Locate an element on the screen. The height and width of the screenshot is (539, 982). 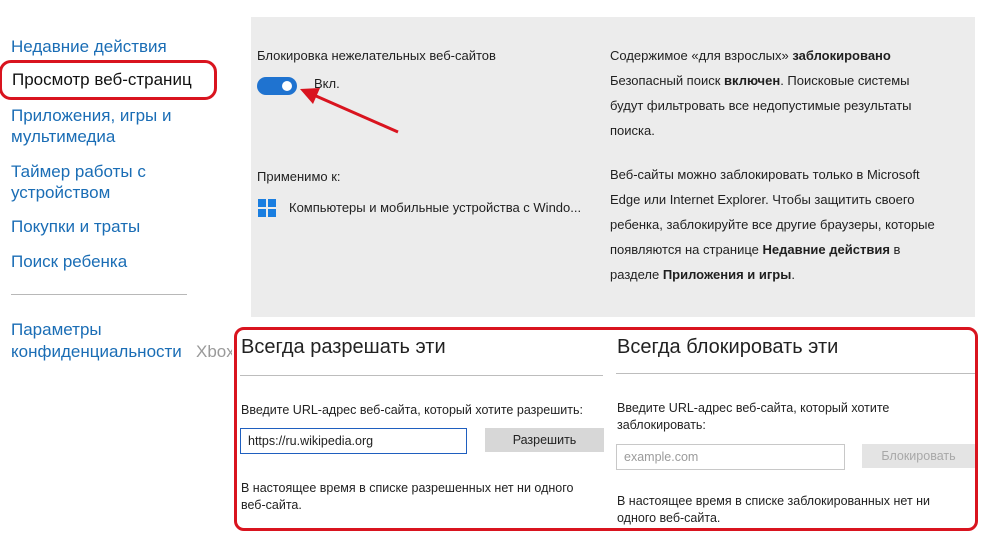
sidebar-item-apps-games-line2: мультимедиа is located at coordinates (63, 136).